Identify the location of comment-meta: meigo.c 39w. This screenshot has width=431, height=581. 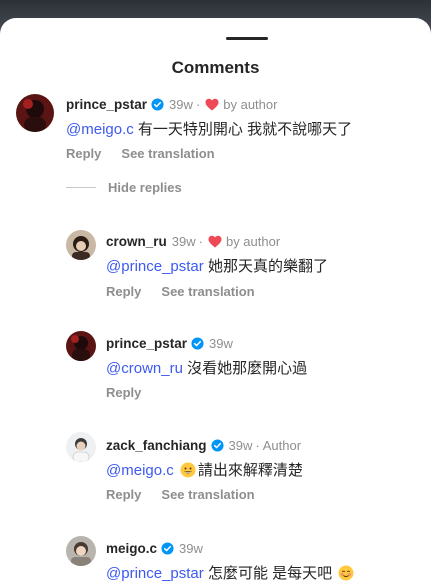
(154, 548).